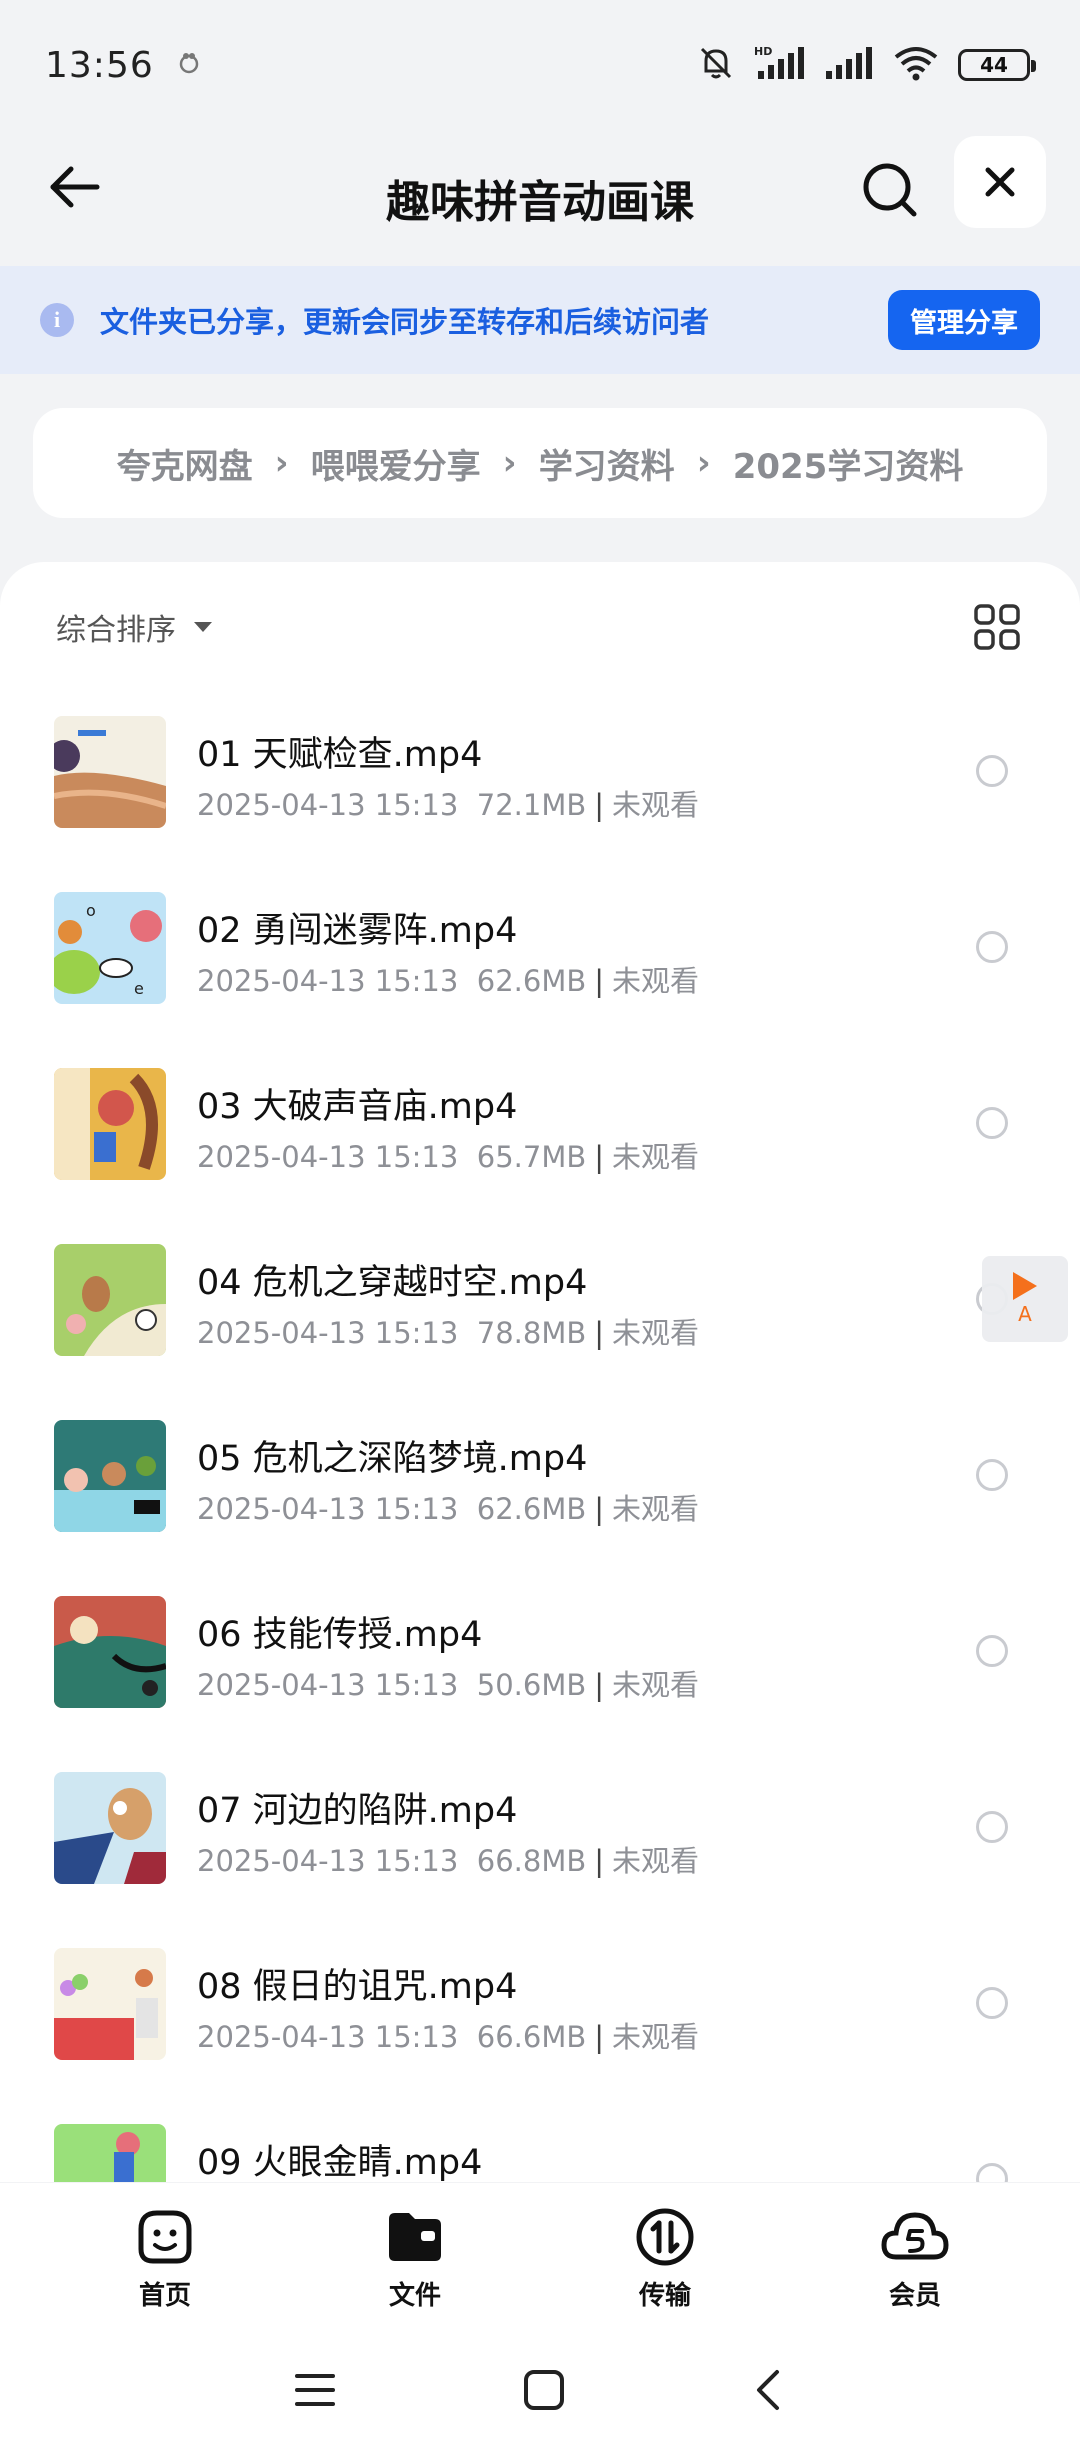 This screenshot has width=1080, height=2460. I want to click on hd-signal-icon: HD, so click(780, 65).